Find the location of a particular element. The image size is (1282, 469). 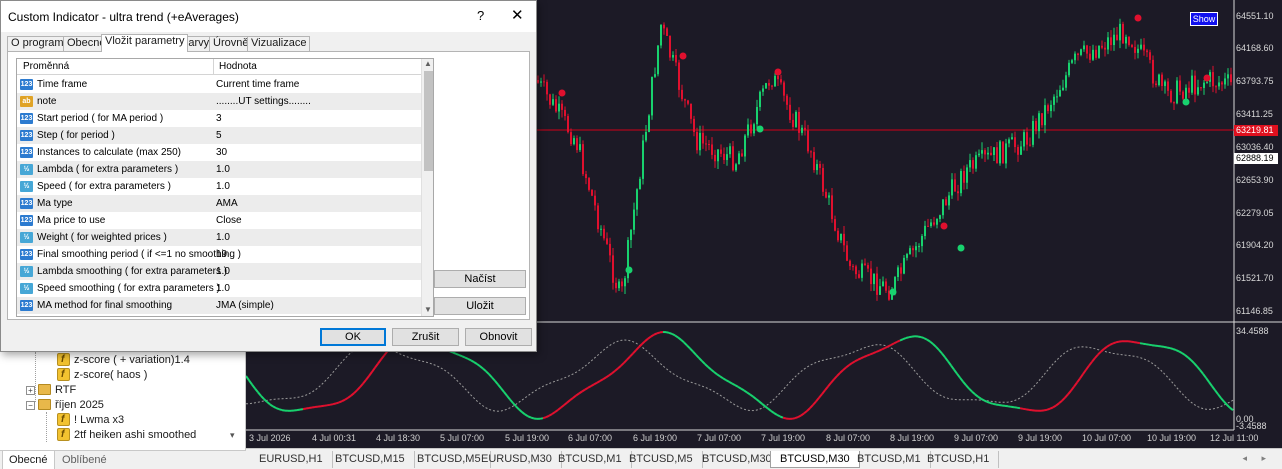

navigator-item: z-score( haos ) is located at coordinates (102, 375).